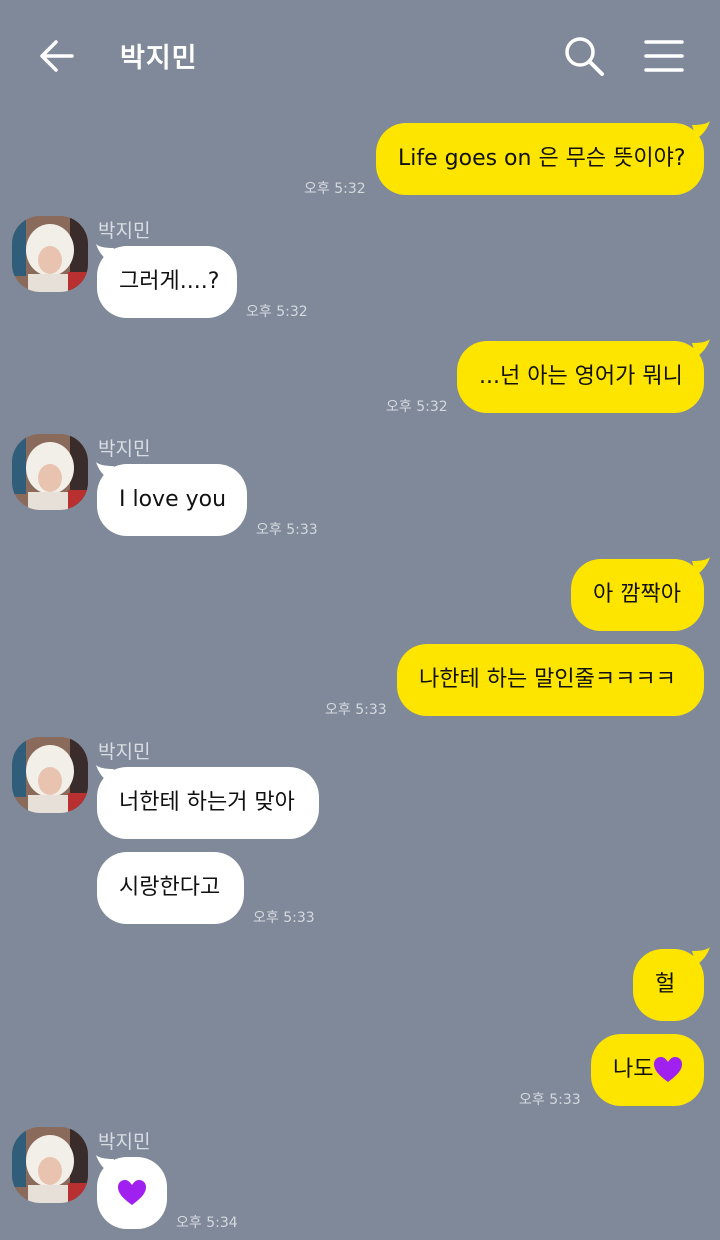 The image size is (720, 1240). I want to click on incoming-message: 시랑한다고, so click(170, 888).